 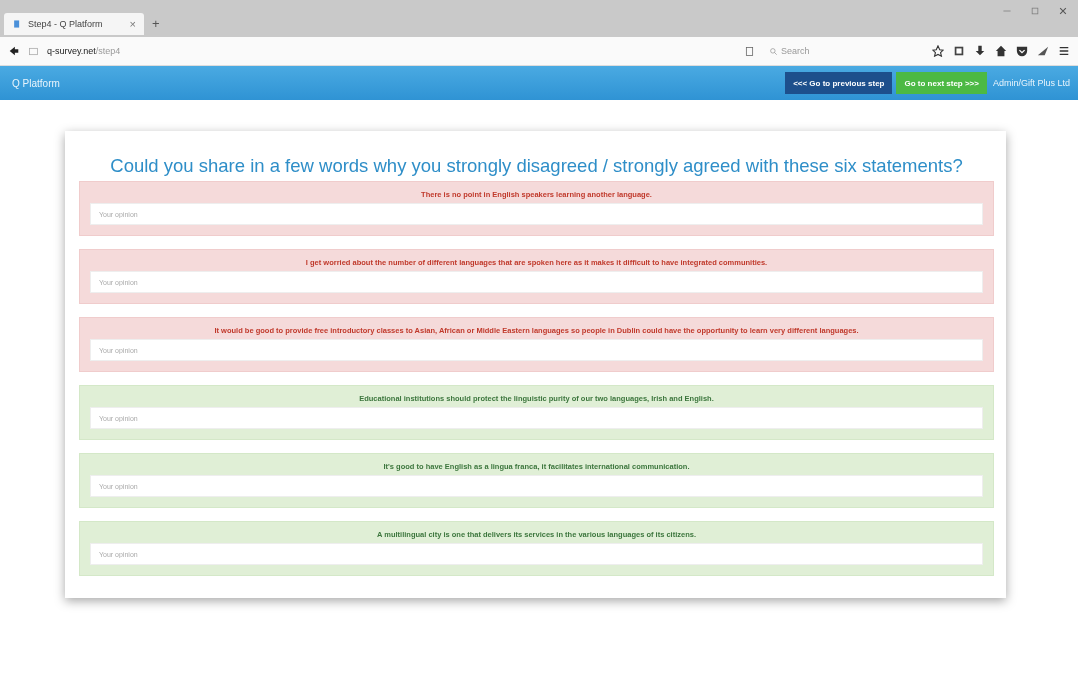 I want to click on address-field: q-survey.net/step4, so click(x=84, y=51).